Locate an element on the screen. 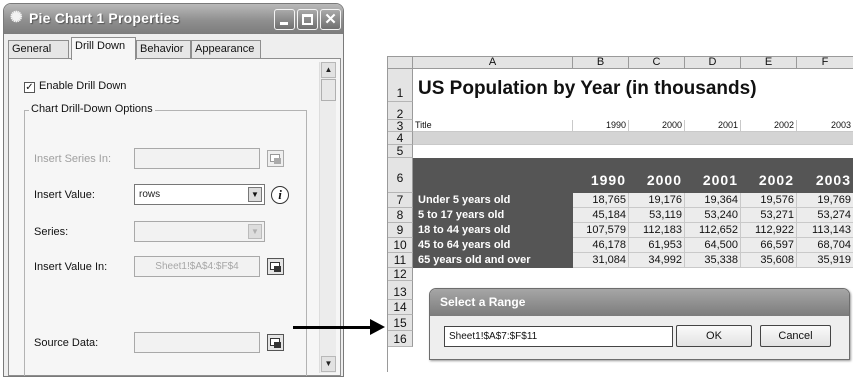  row-header: 14 is located at coordinates (400, 307).